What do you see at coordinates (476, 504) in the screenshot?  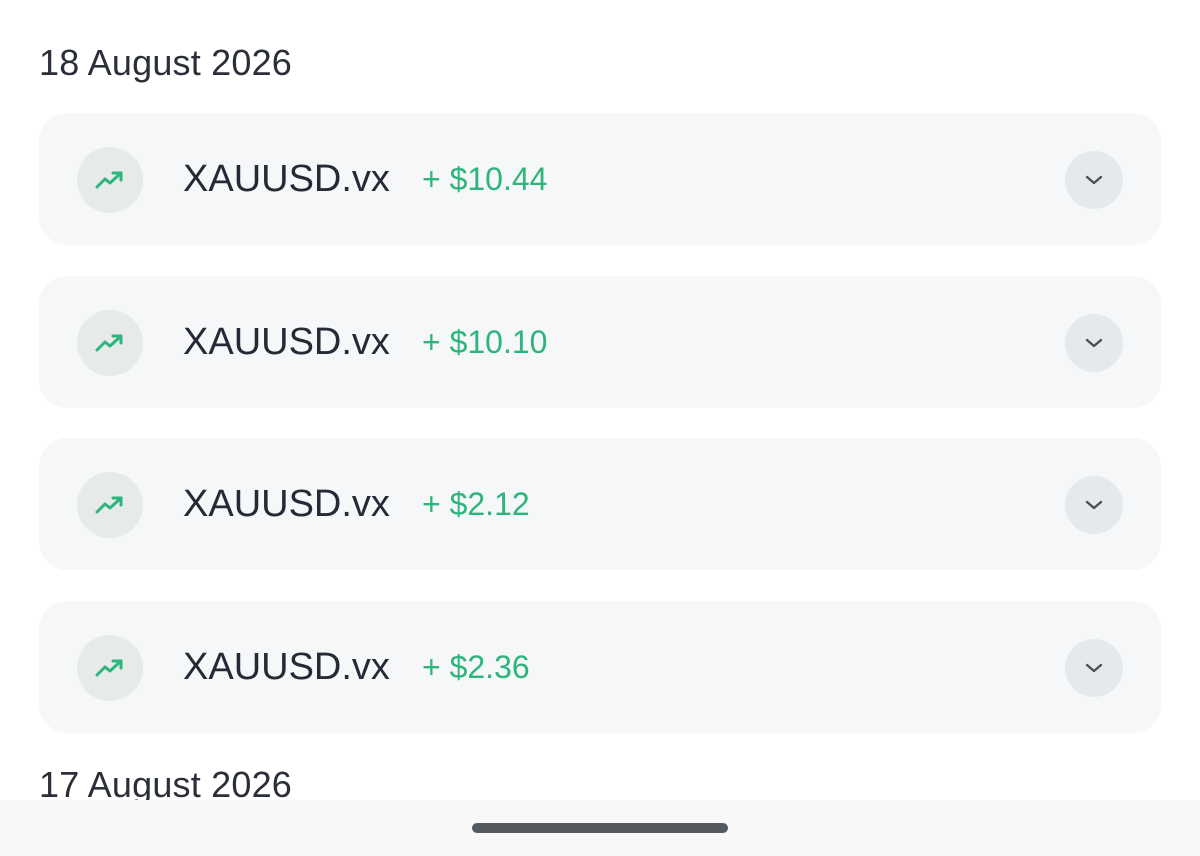 I see `trade-profit: + $2.12` at bounding box center [476, 504].